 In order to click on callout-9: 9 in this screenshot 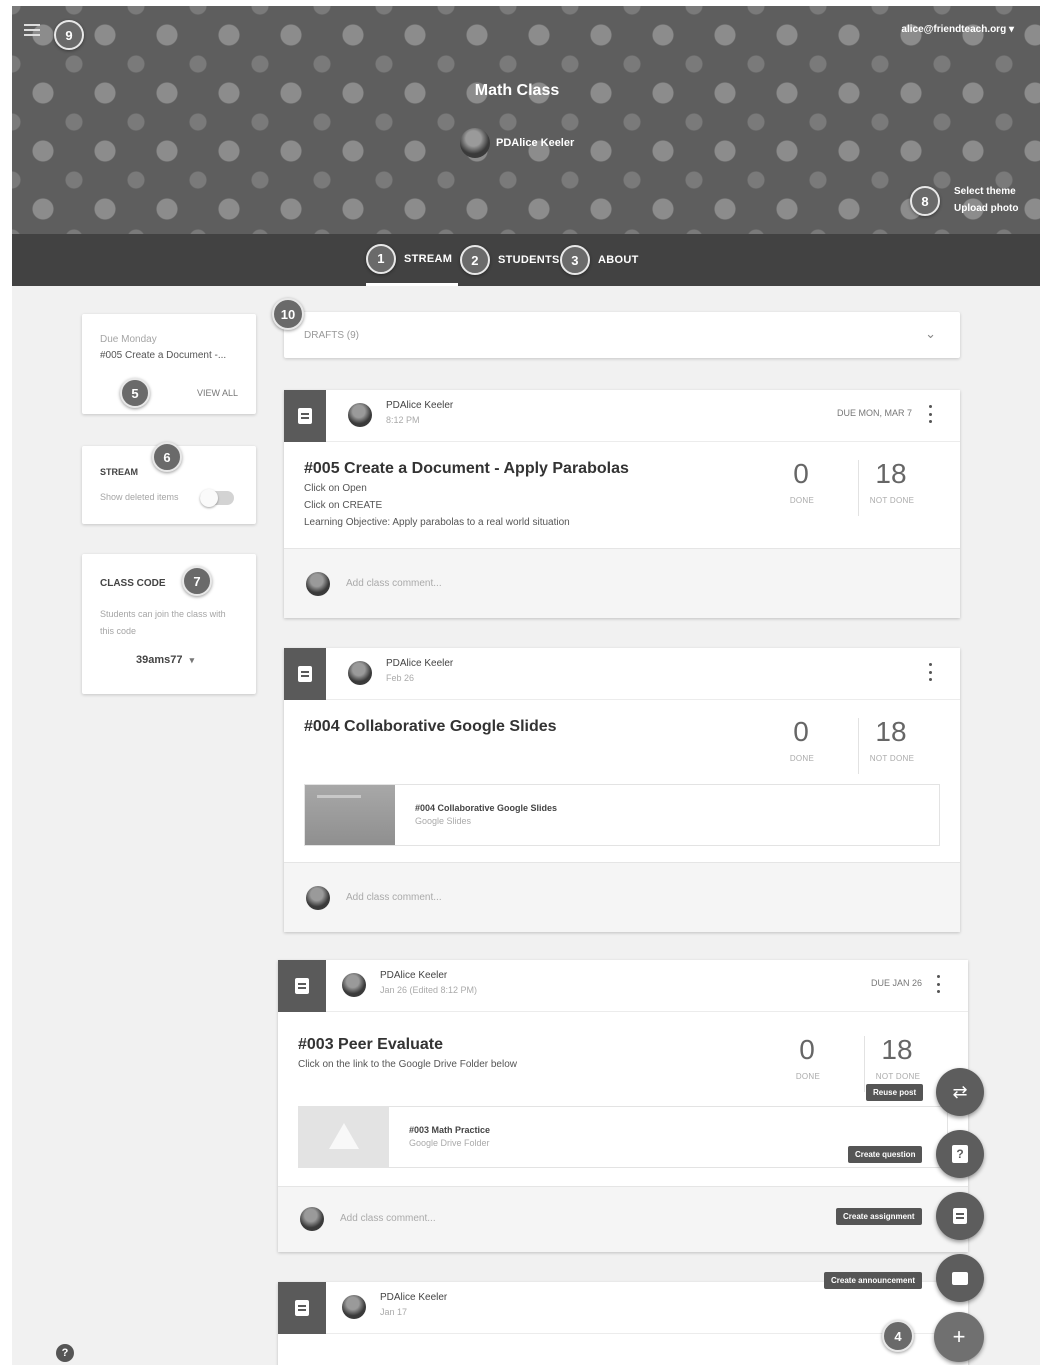, I will do `click(69, 35)`.